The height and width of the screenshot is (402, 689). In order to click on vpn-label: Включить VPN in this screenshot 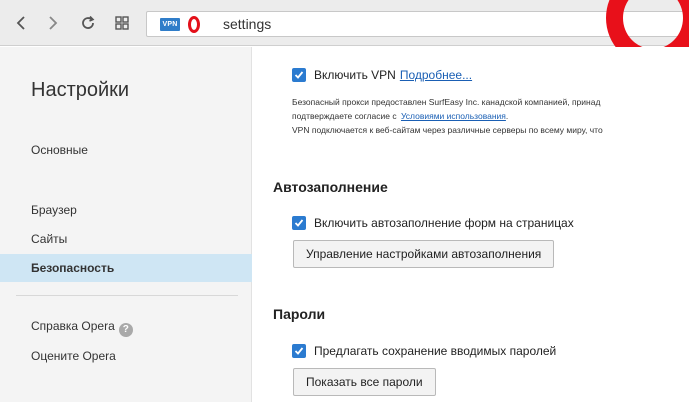, I will do `click(355, 75)`.